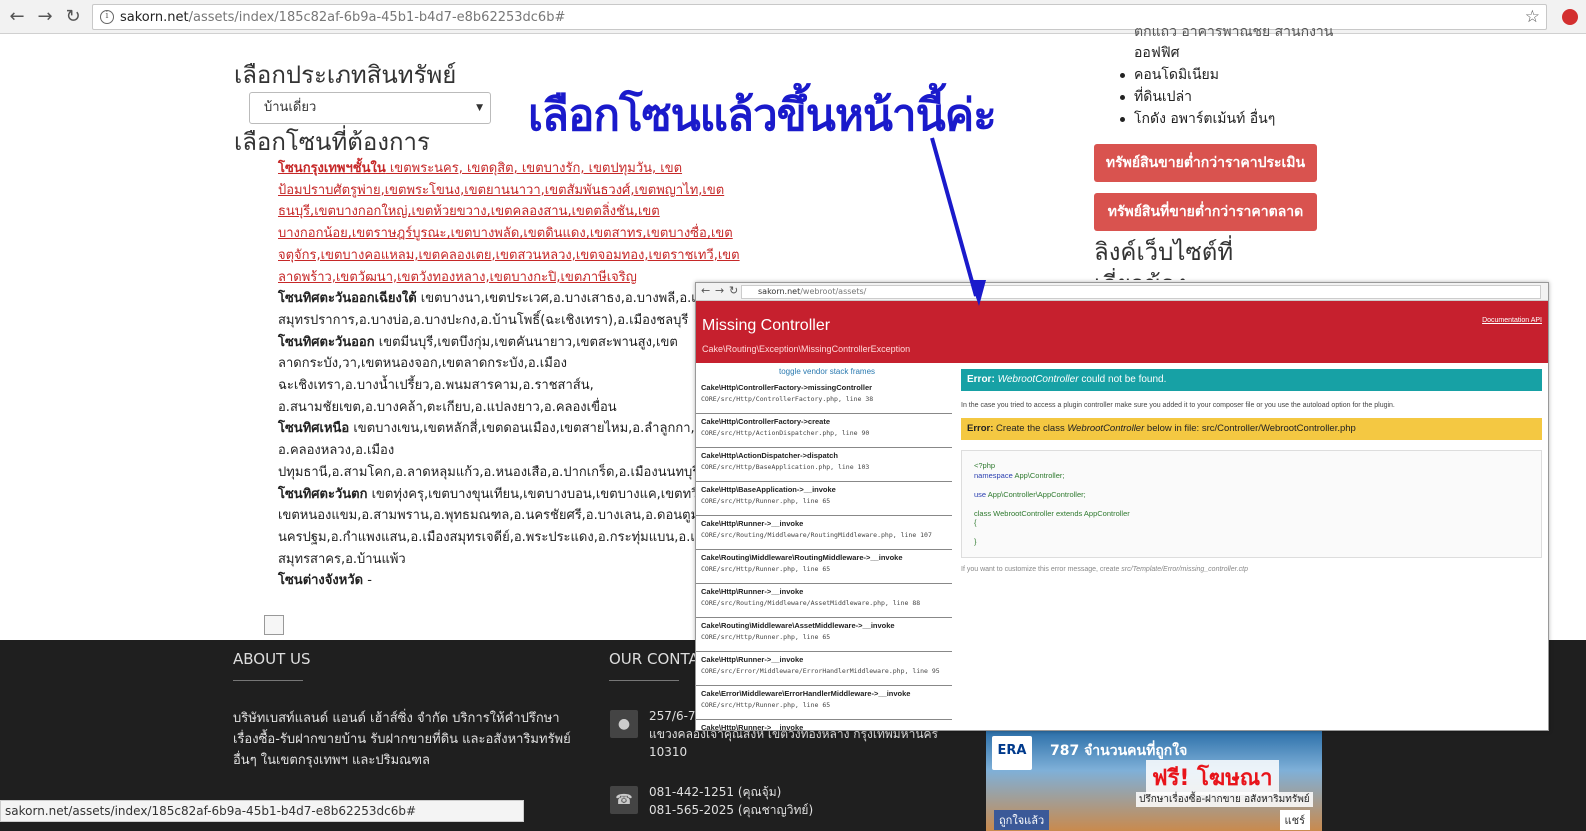  I want to click on related-links-heading: ลิงค์เว็บไซต์ที่ เกี่ยวข้อง, so click(1164, 259).